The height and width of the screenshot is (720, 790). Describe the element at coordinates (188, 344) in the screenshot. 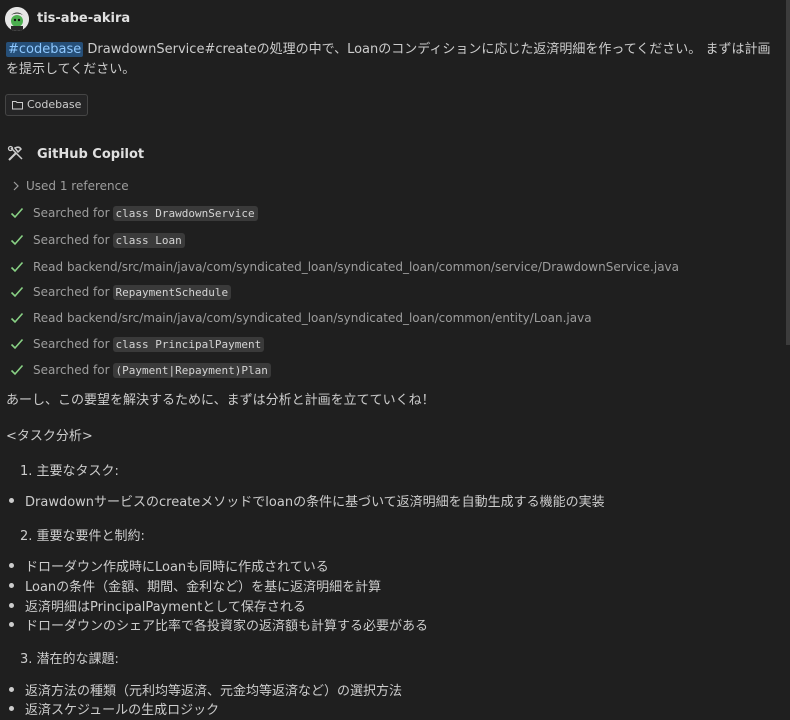

I see `step-search-query: class PrincipalPayment` at that location.